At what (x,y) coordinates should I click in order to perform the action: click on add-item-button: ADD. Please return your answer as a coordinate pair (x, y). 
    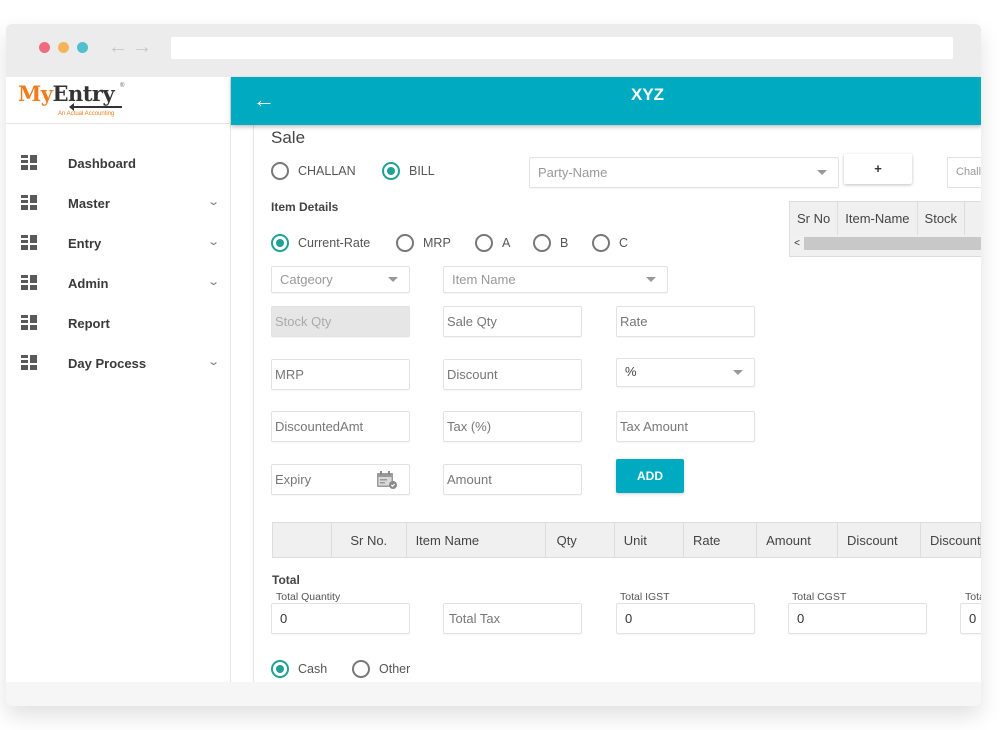
    Looking at the image, I should click on (650, 476).